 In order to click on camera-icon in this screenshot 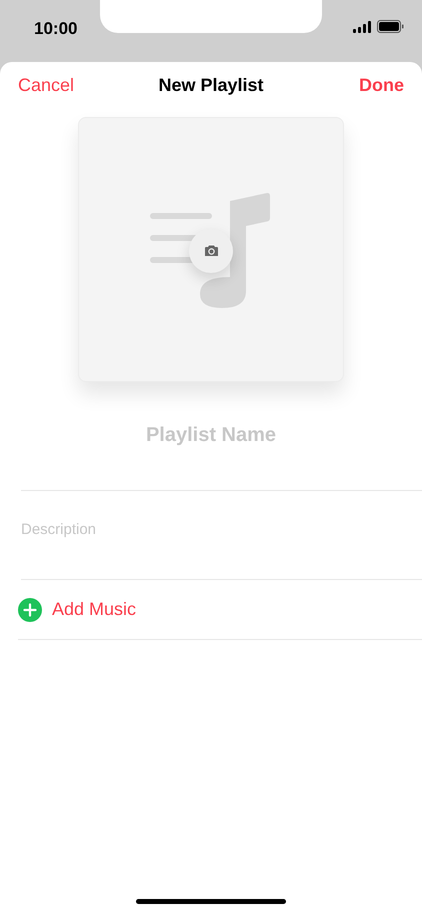, I will do `click(211, 251)`.